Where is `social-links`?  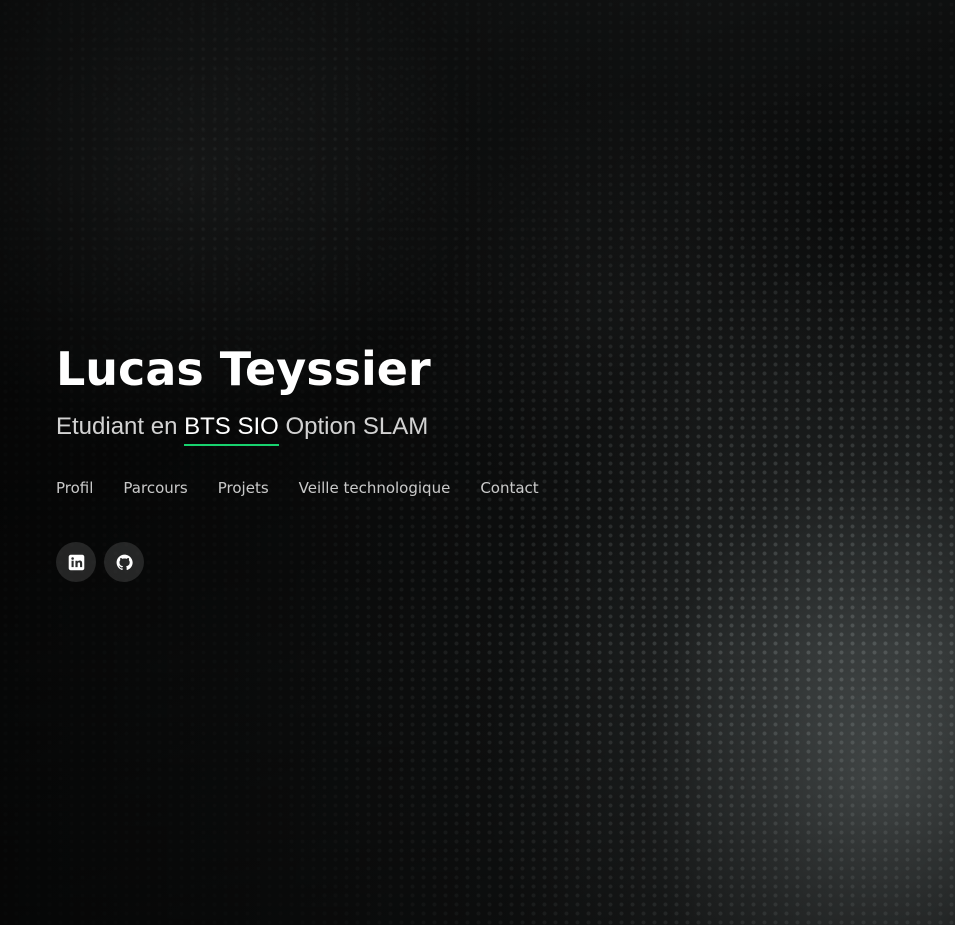
social-links is located at coordinates (406, 562).